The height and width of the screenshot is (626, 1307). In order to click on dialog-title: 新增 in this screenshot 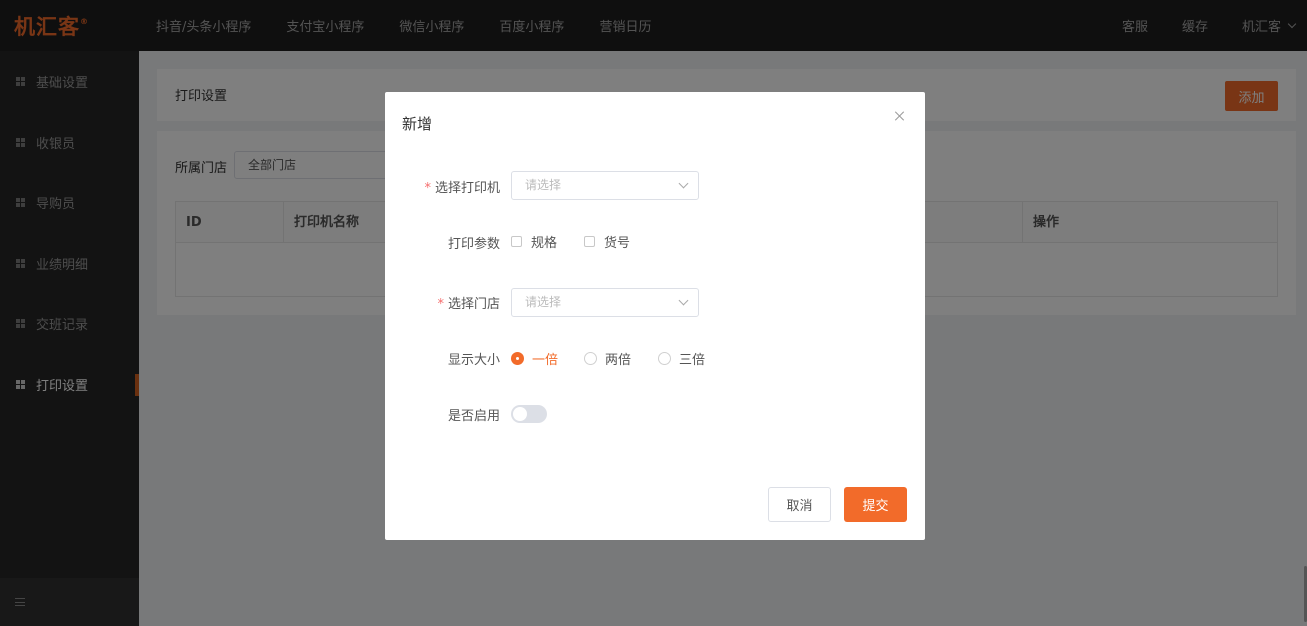, I will do `click(417, 124)`.